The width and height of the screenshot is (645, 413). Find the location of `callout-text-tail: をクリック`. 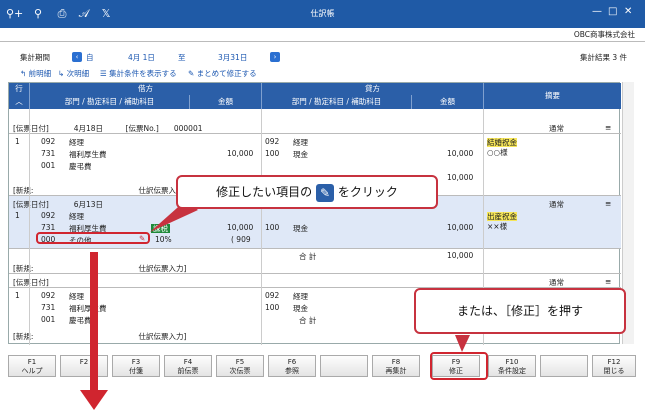

callout-text-tail: をクリック is located at coordinates (367, 192).